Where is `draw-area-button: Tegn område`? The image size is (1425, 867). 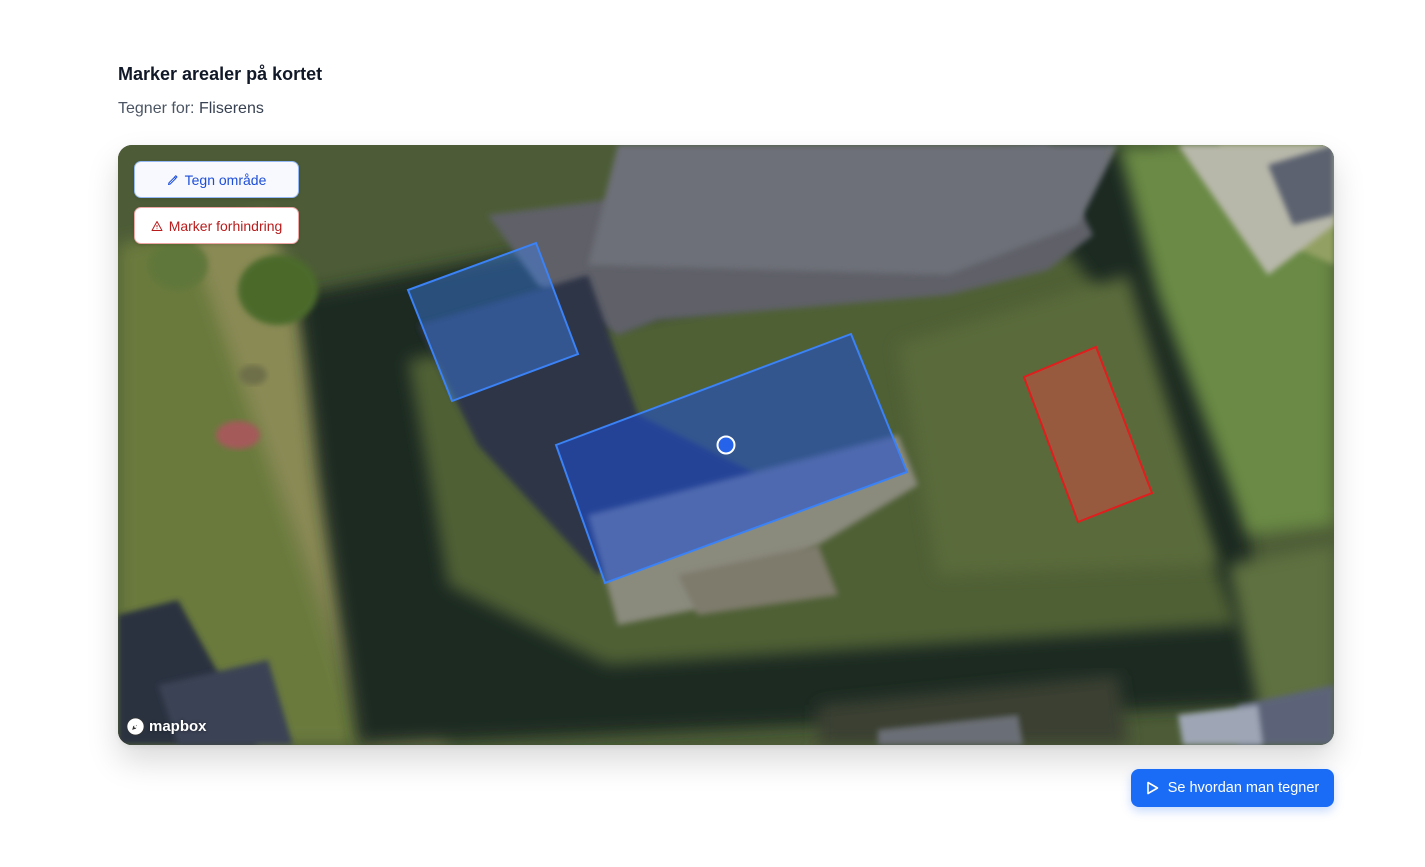
draw-area-button: Tegn område is located at coordinates (216, 179).